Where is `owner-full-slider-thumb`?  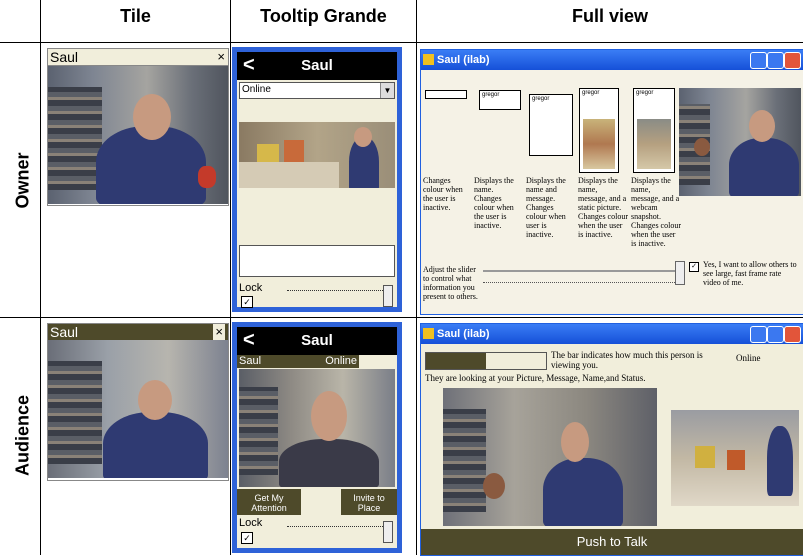 owner-full-slider-thumb is located at coordinates (680, 273).